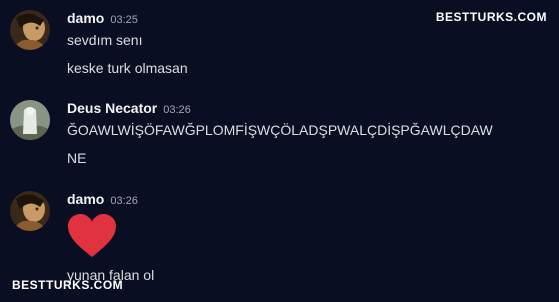 The image size is (559, 302). I want to click on message-header: Deus Necator 03:26, so click(129, 109).